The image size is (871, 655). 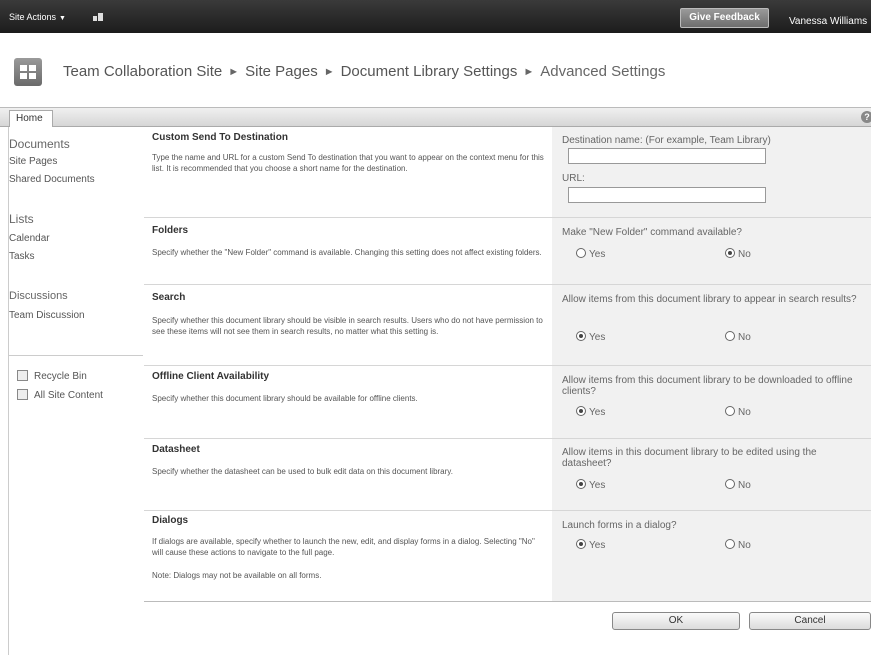 I want to click on datasheet-no-radio: No, so click(x=738, y=485).